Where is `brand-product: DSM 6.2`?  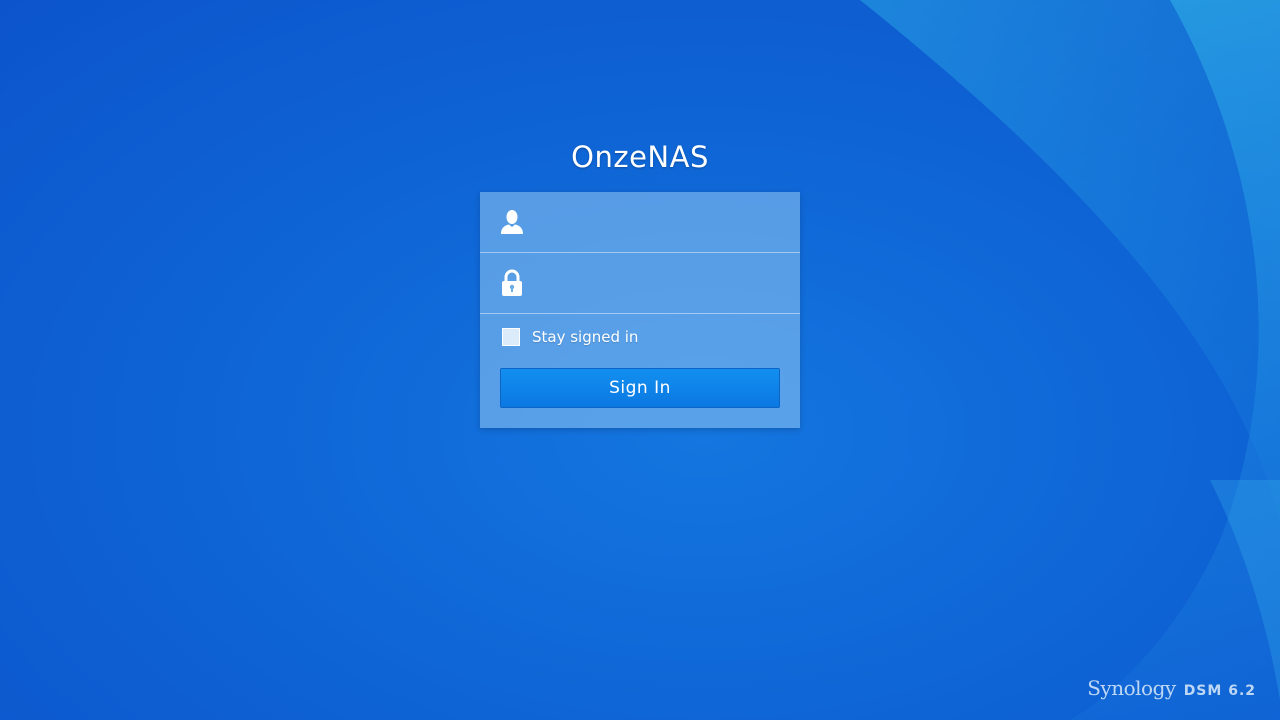
brand-product: DSM 6.2 is located at coordinates (1219, 691).